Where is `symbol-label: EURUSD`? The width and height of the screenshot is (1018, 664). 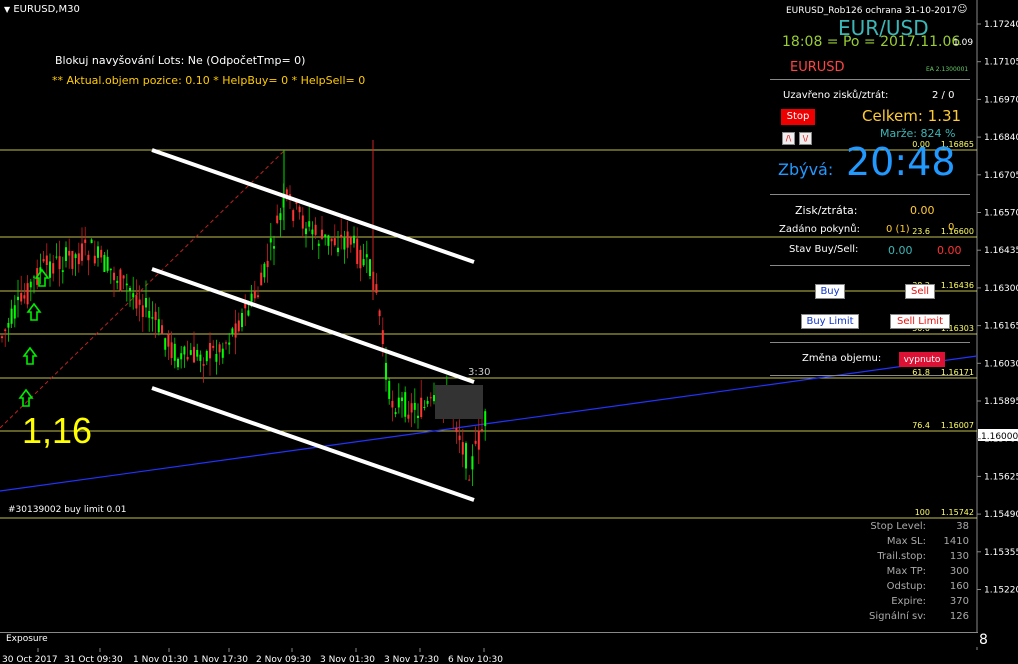 symbol-label: EURUSD is located at coordinates (817, 67).